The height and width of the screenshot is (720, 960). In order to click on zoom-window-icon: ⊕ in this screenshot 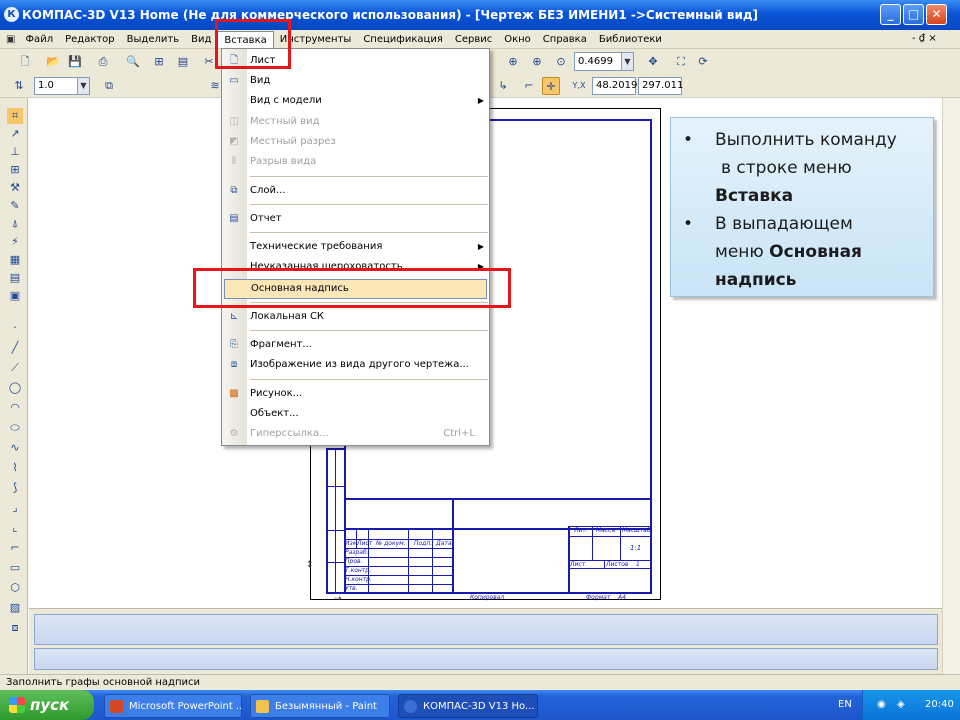, I will do `click(513, 62)`.